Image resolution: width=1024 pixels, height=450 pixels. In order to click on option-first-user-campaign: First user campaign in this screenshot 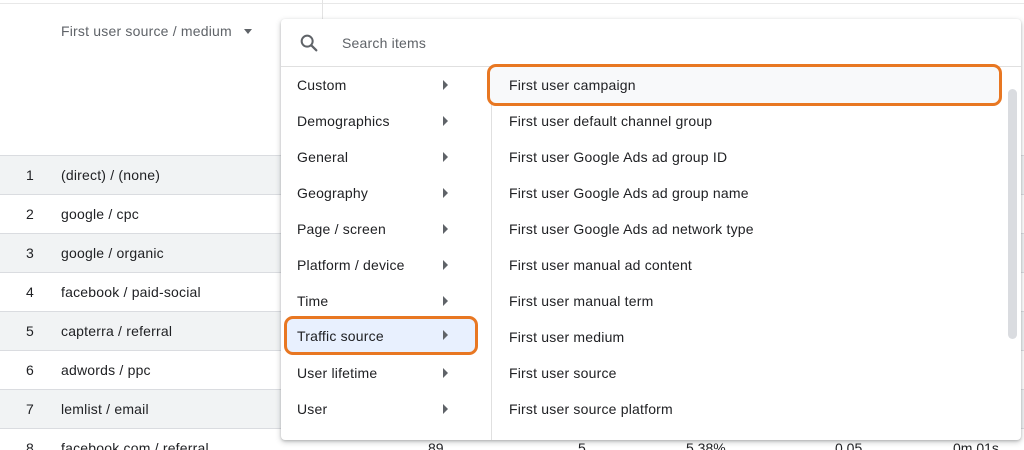, I will do `click(744, 85)`.